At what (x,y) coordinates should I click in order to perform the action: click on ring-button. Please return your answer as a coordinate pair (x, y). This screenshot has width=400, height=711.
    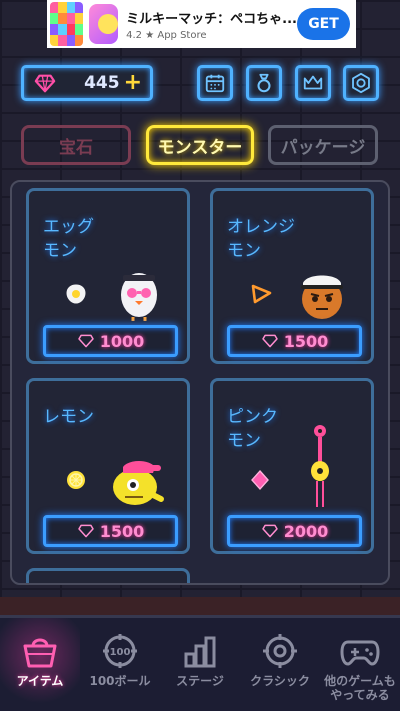
    Looking at the image, I should click on (264, 83).